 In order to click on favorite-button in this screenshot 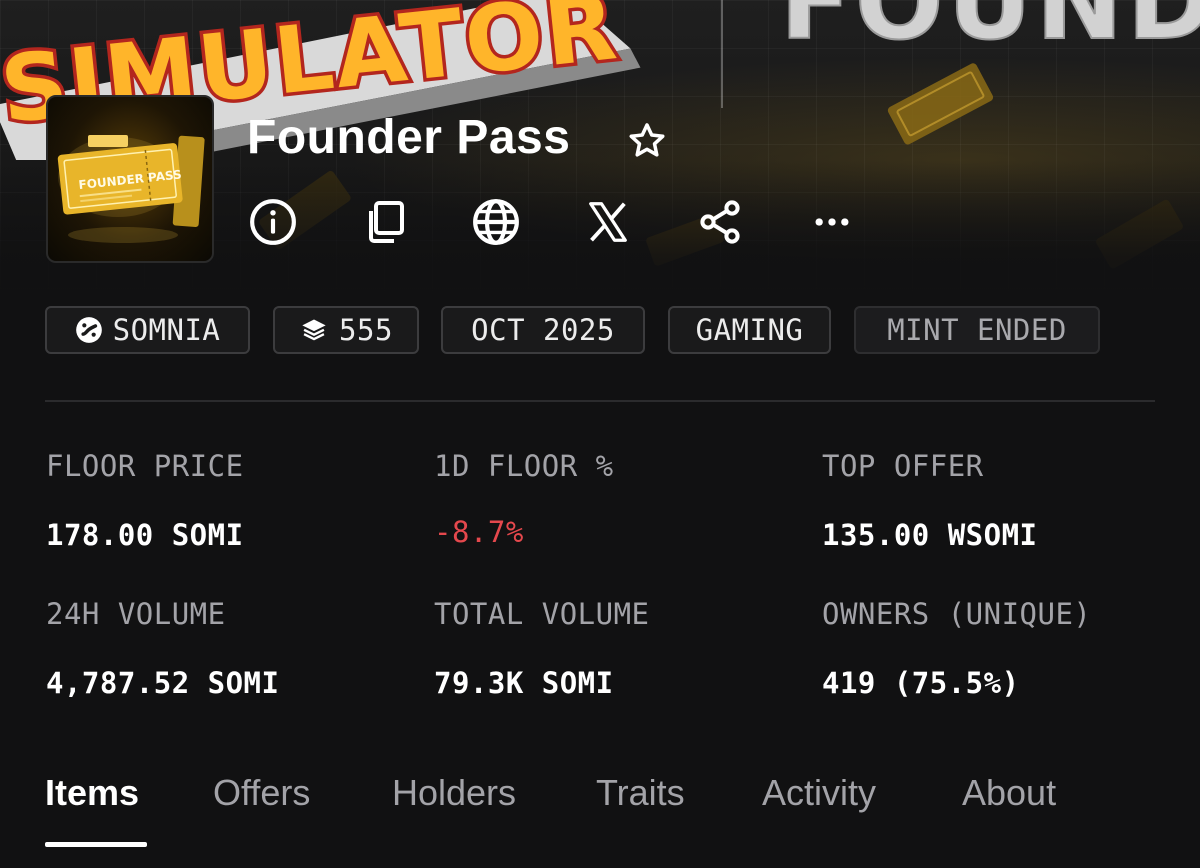, I will do `click(647, 141)`.